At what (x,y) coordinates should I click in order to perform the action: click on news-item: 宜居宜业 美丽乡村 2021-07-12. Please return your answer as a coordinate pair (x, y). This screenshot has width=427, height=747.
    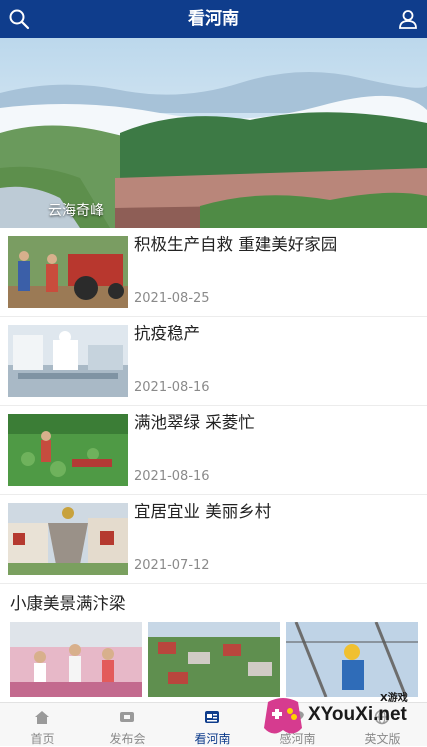
    Looking at the image, I should click on (213, 539).